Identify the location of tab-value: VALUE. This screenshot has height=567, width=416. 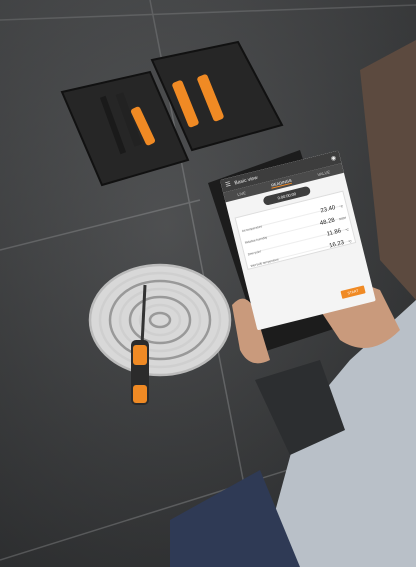
(324, 173).